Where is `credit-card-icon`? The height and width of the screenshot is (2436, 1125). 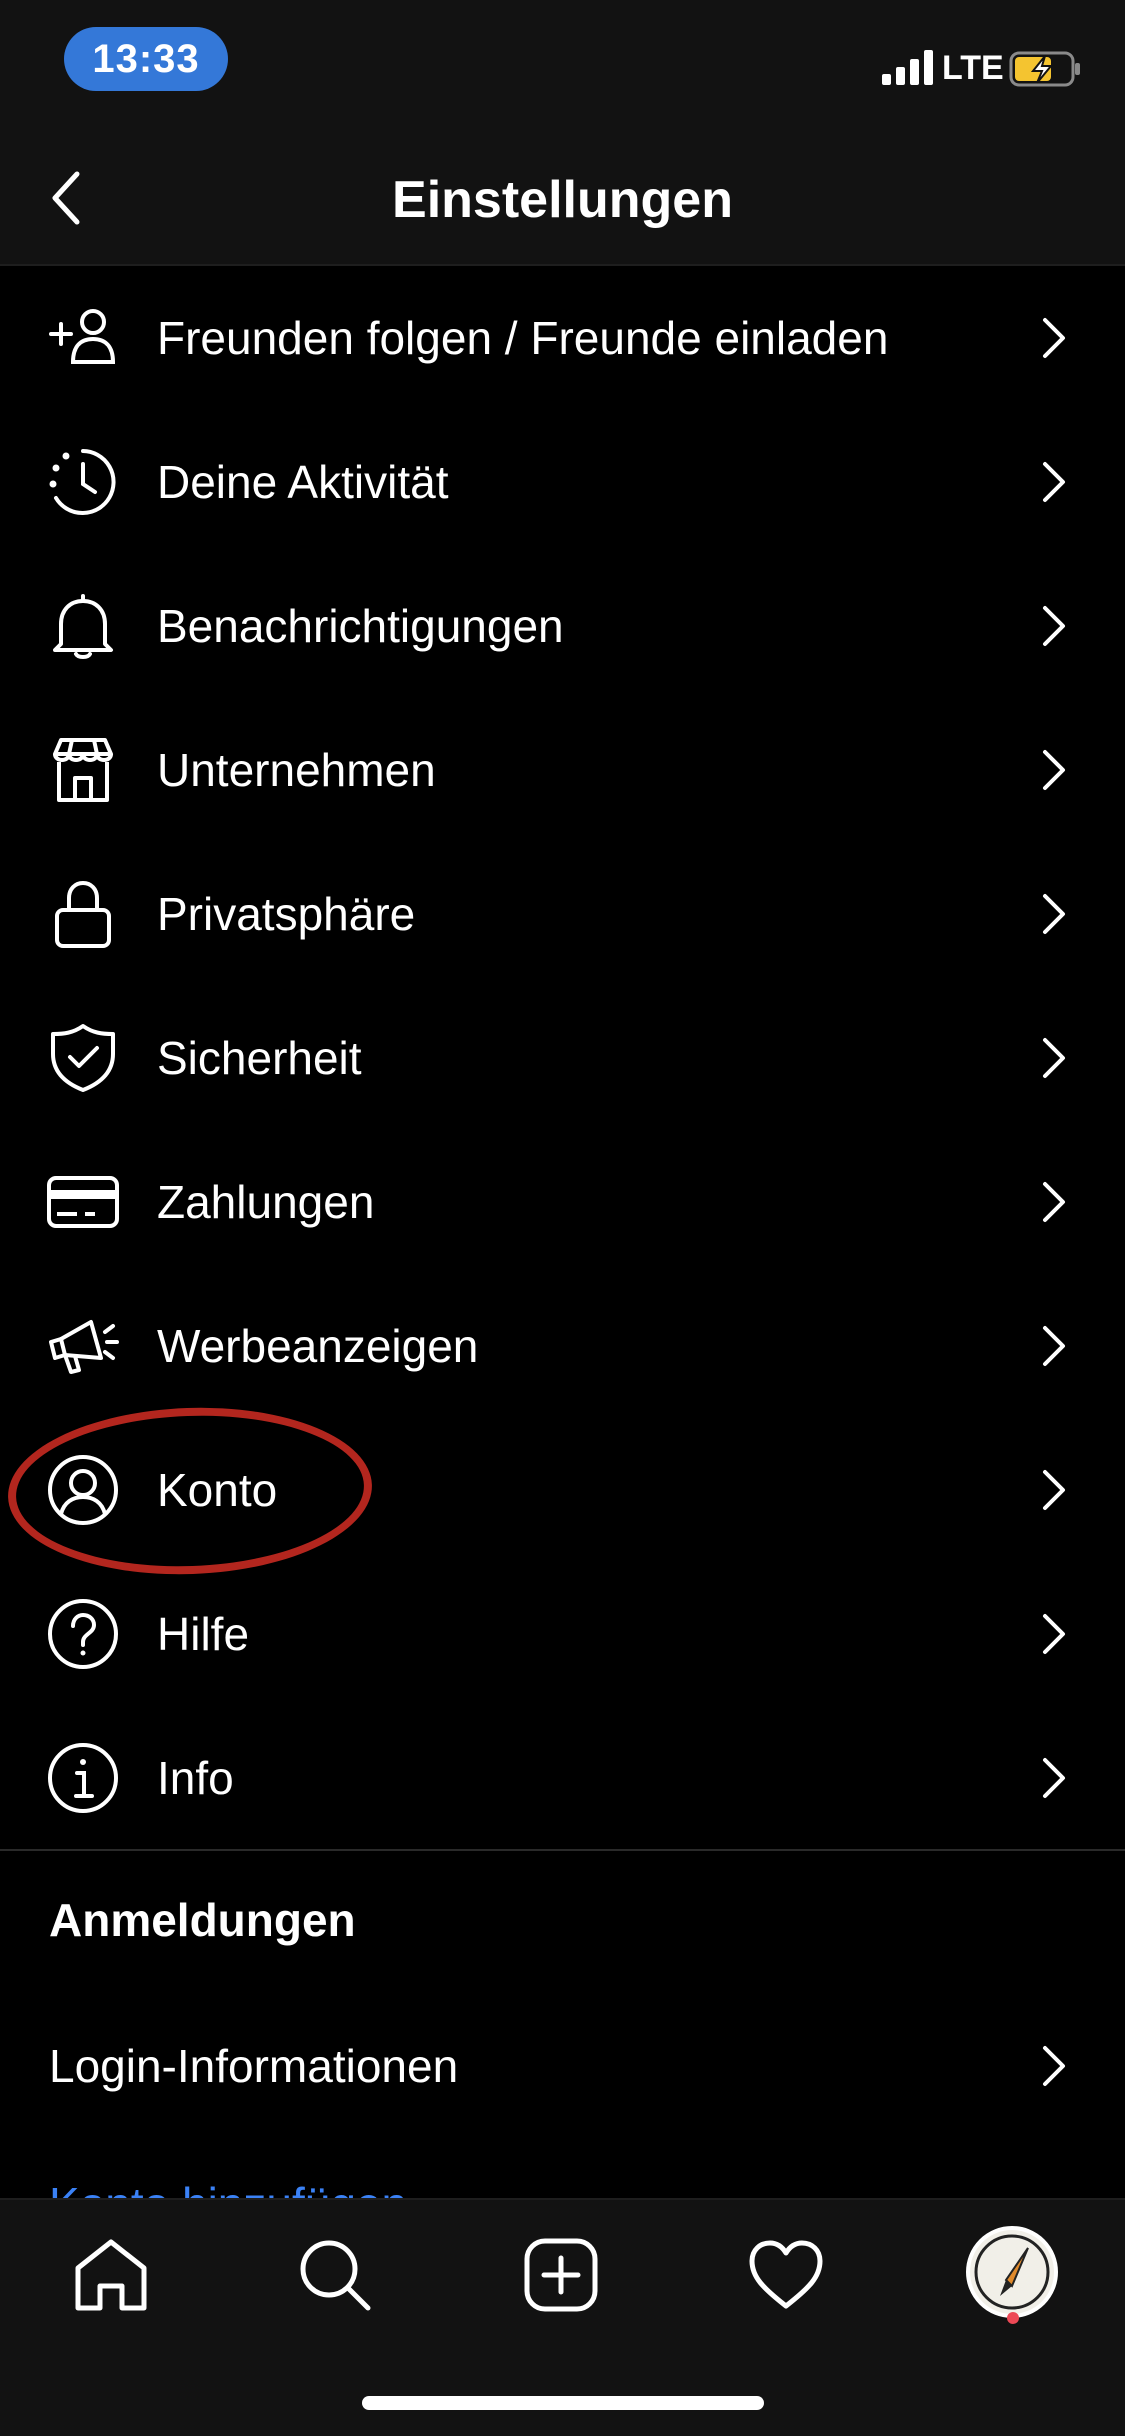 credit-card-icon is located at coordinates (83, 1202).